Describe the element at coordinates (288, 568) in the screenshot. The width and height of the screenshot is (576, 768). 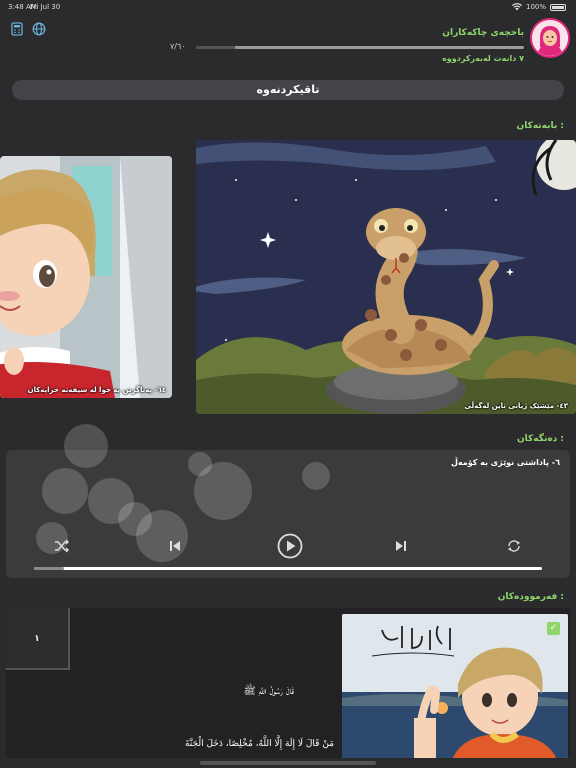
I see `audio-seek-bar` at that location.